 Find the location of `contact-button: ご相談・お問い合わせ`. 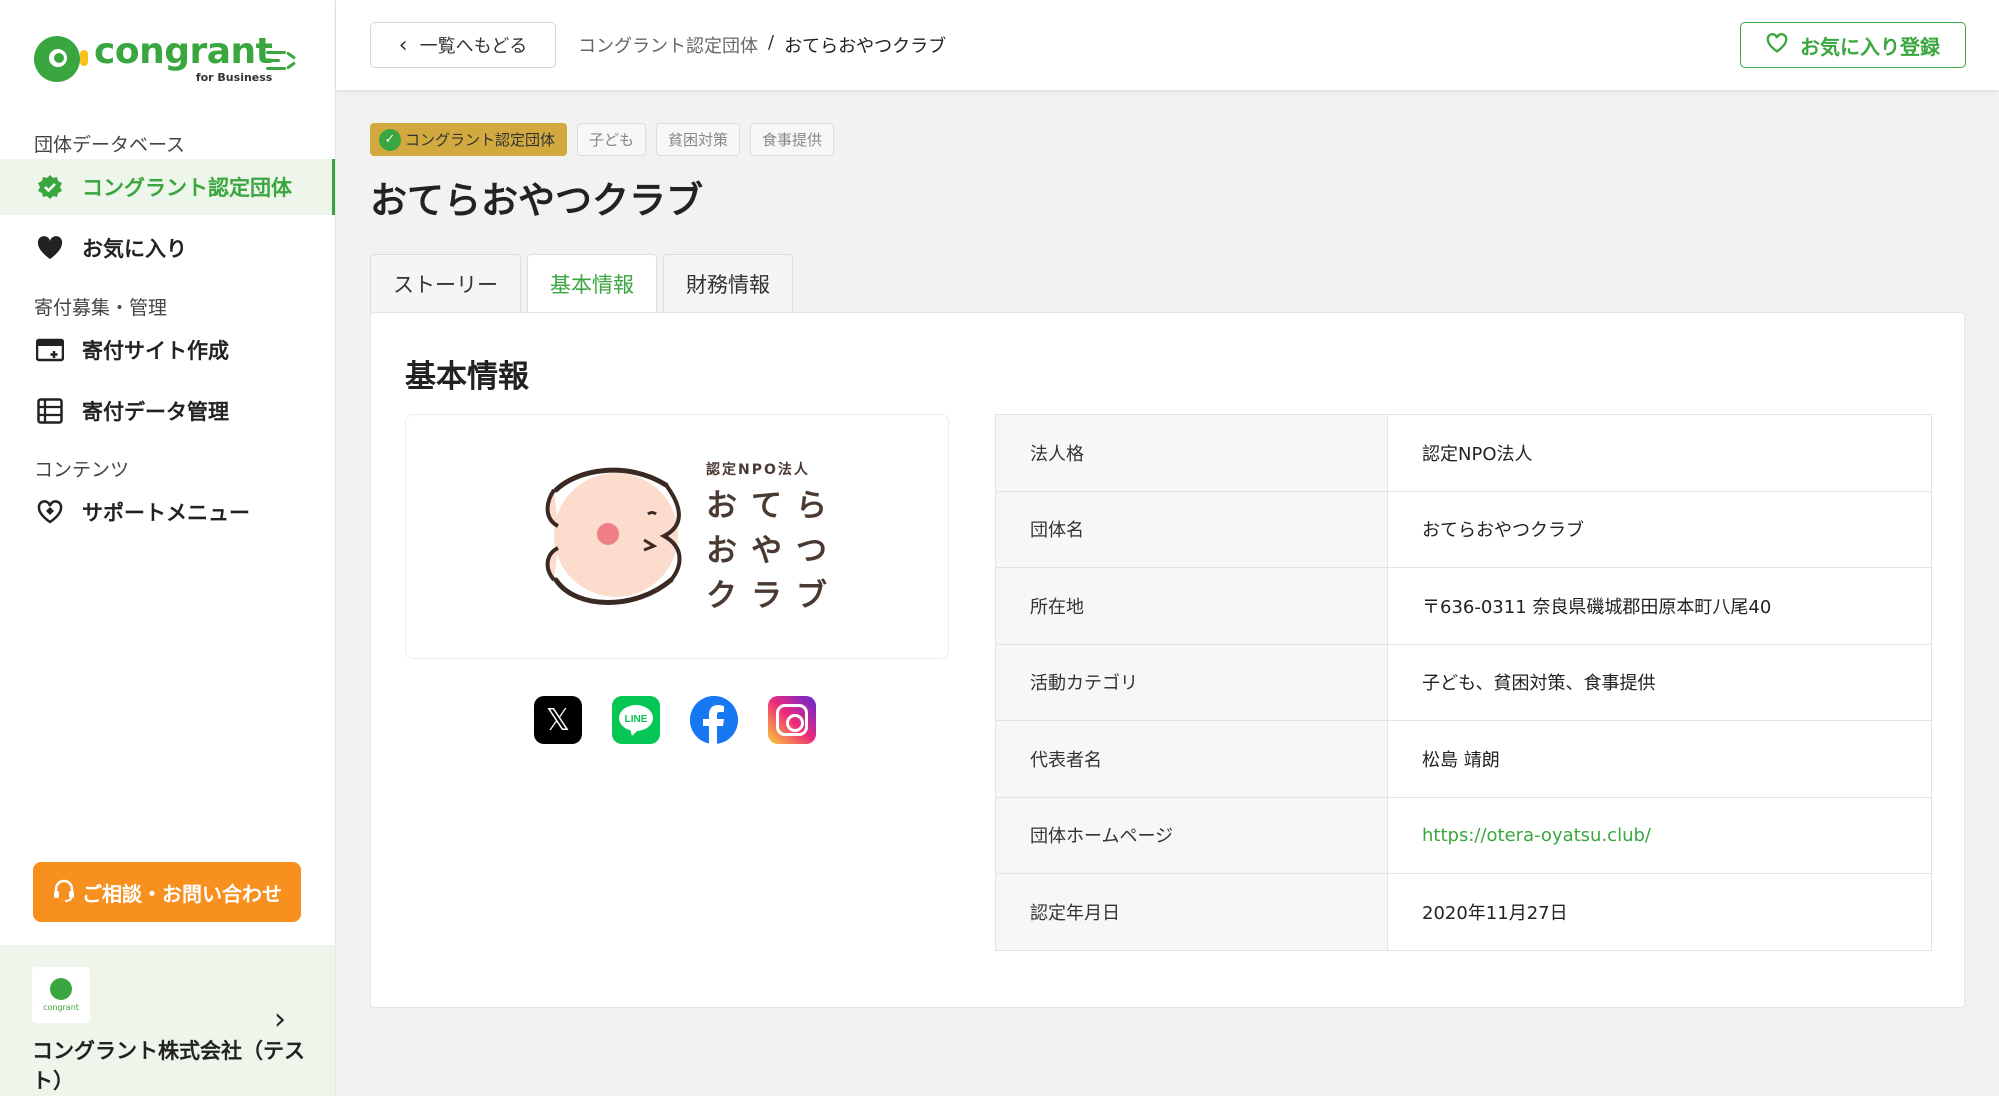

contact-button: ご相談・お問い合わせ is located at coordinates (167, 892).